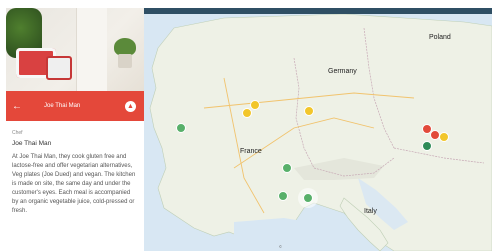 The image size is (492, 251). I want to click on country-label-poland: Poland, so click(440, 37).